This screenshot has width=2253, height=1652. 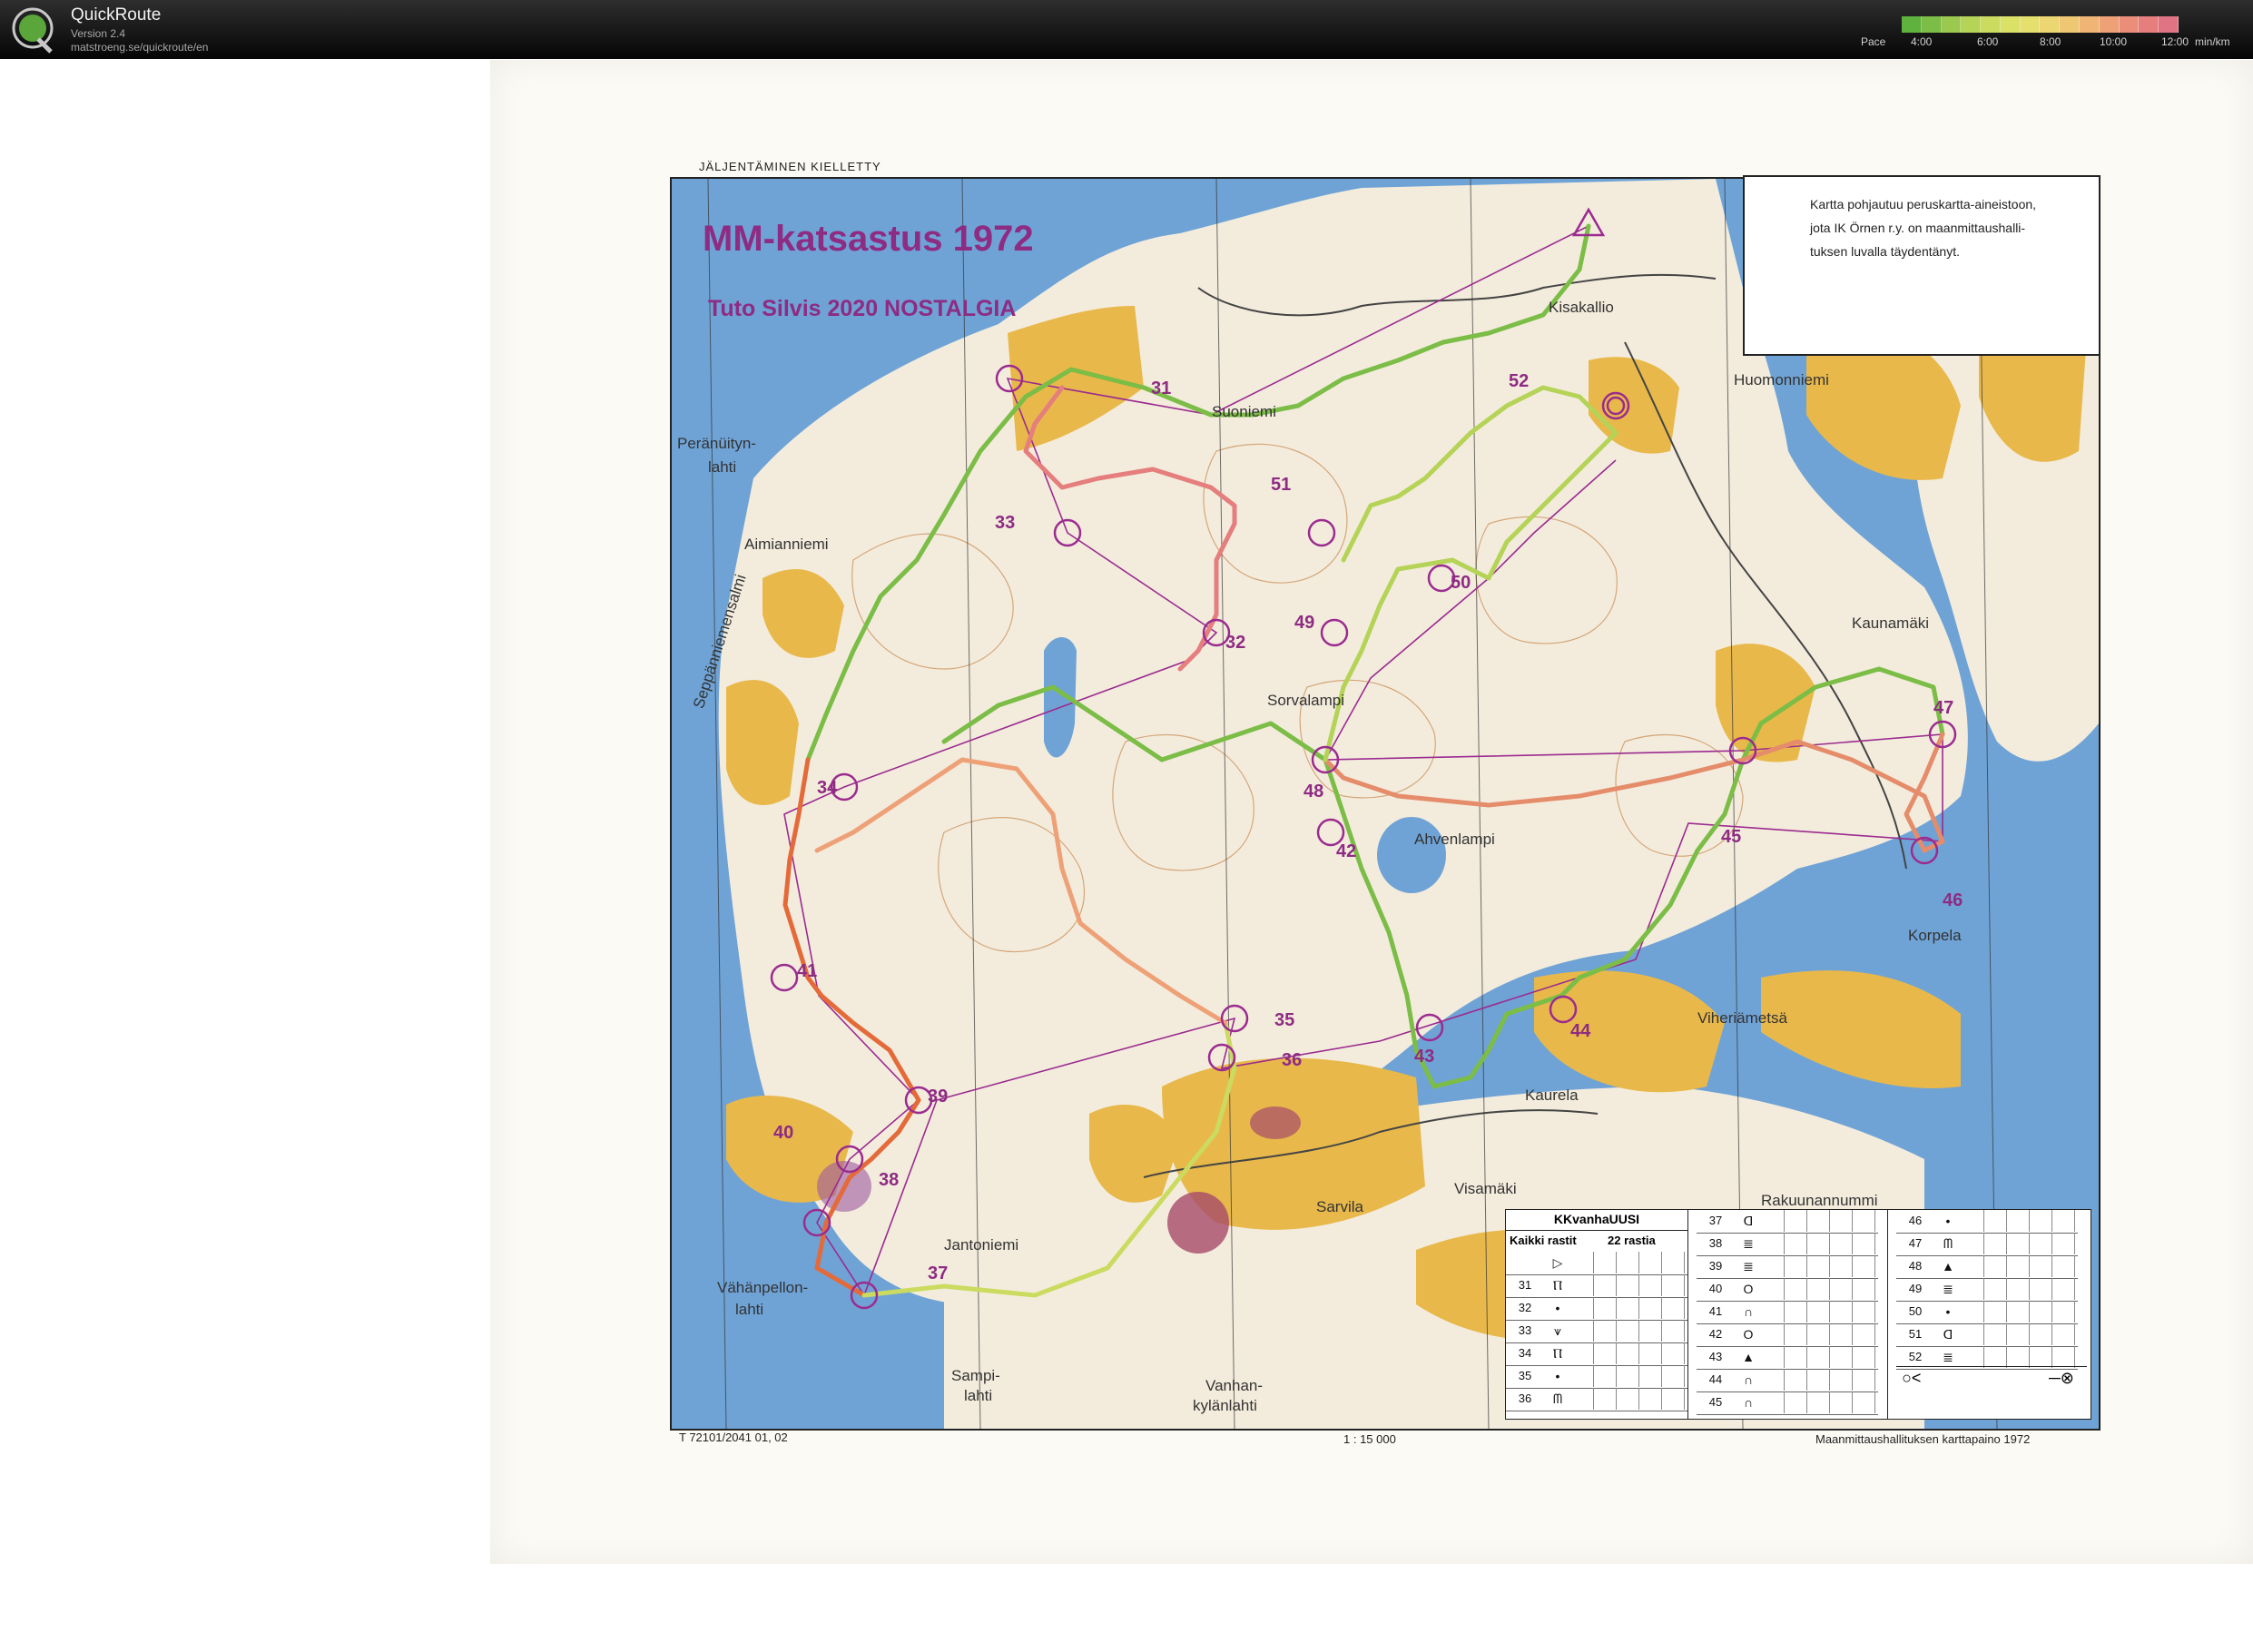 I want to click on control-number: 31, so click(x=1161, y=388).